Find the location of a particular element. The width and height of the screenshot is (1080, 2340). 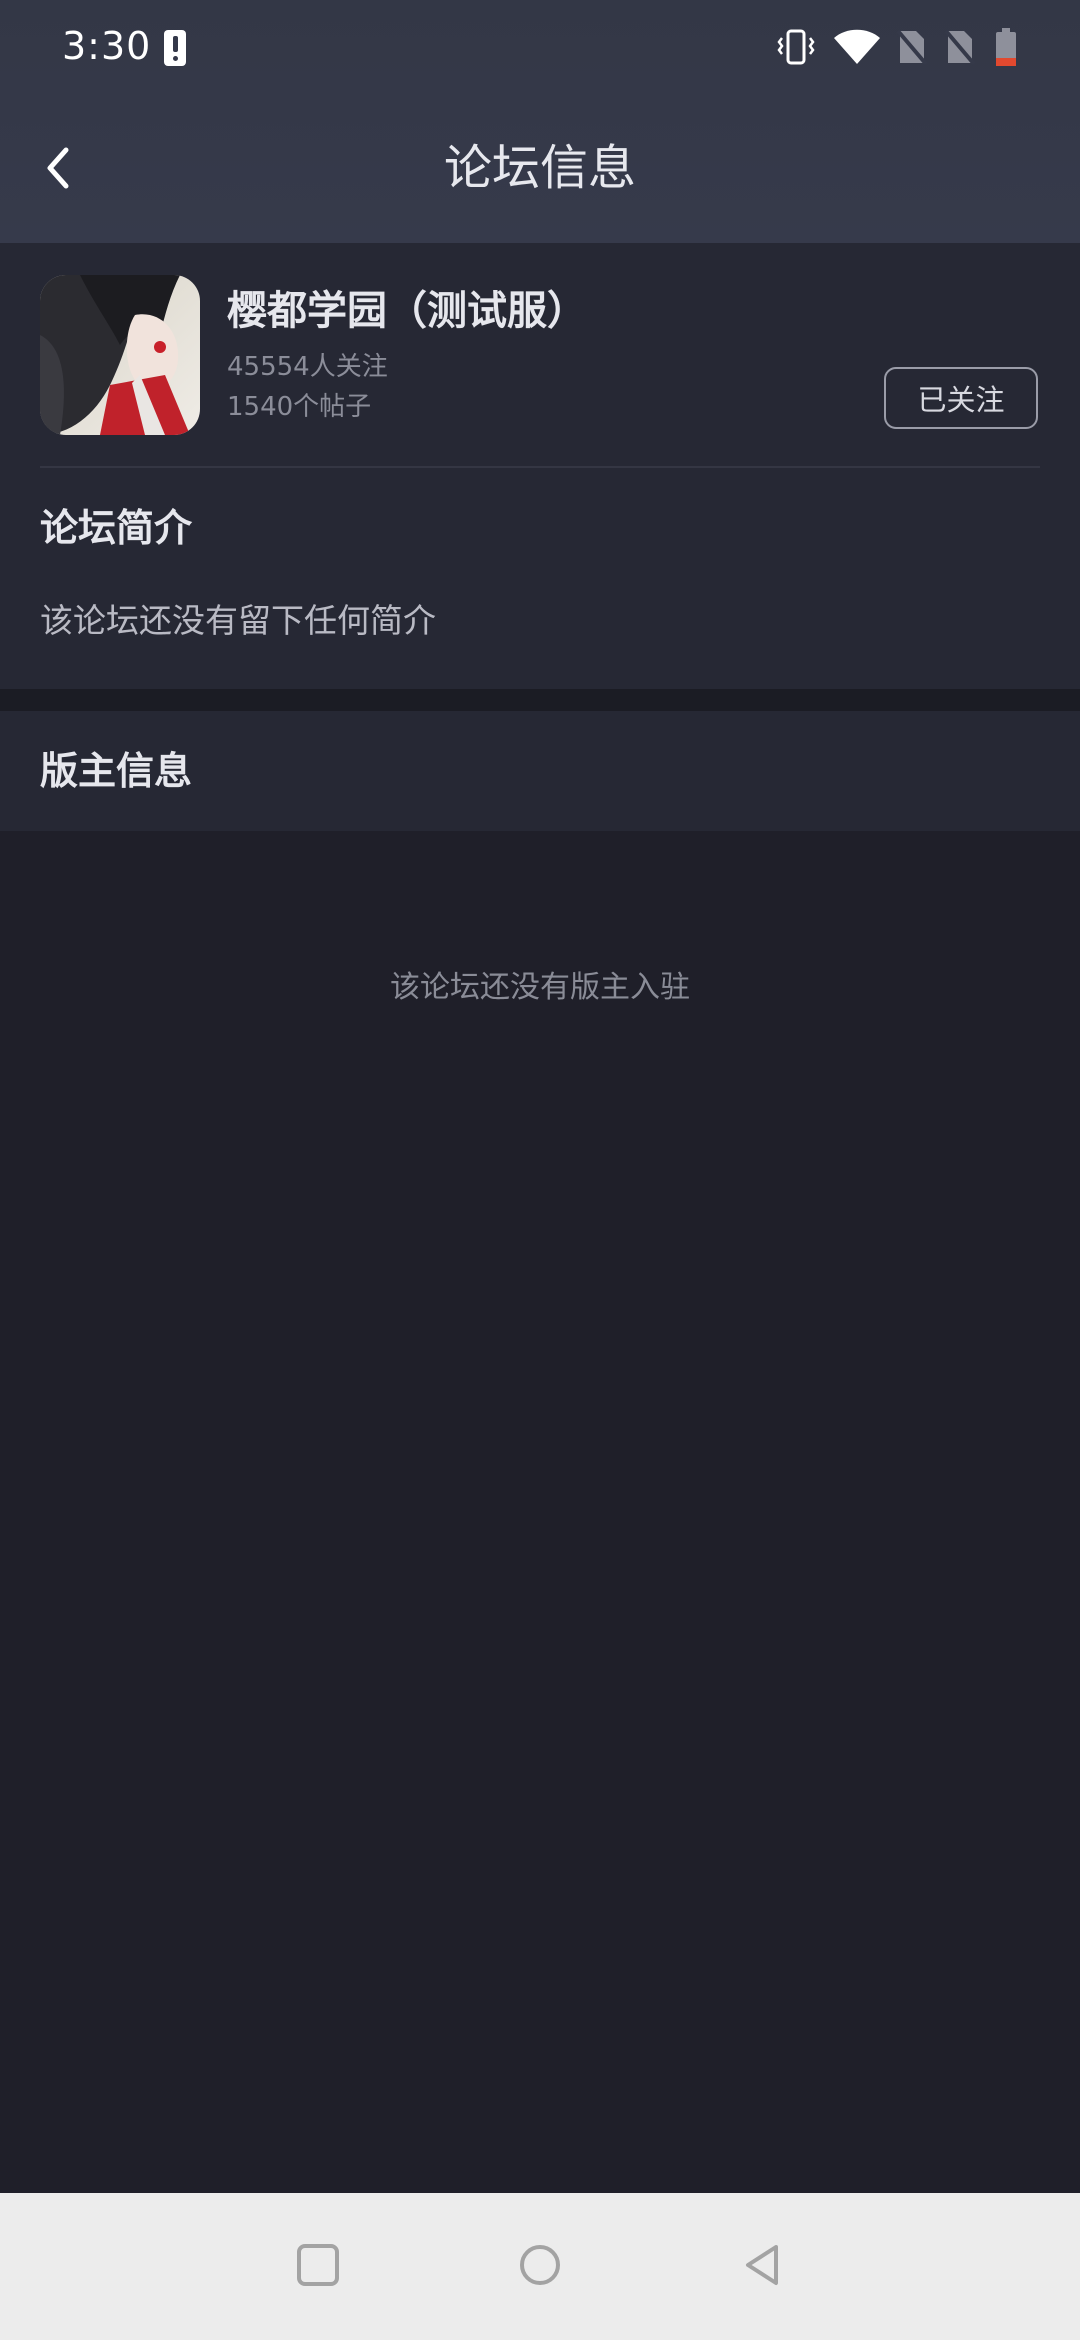

app-bar: 论坛信息 is located at coordinates (540, 169).